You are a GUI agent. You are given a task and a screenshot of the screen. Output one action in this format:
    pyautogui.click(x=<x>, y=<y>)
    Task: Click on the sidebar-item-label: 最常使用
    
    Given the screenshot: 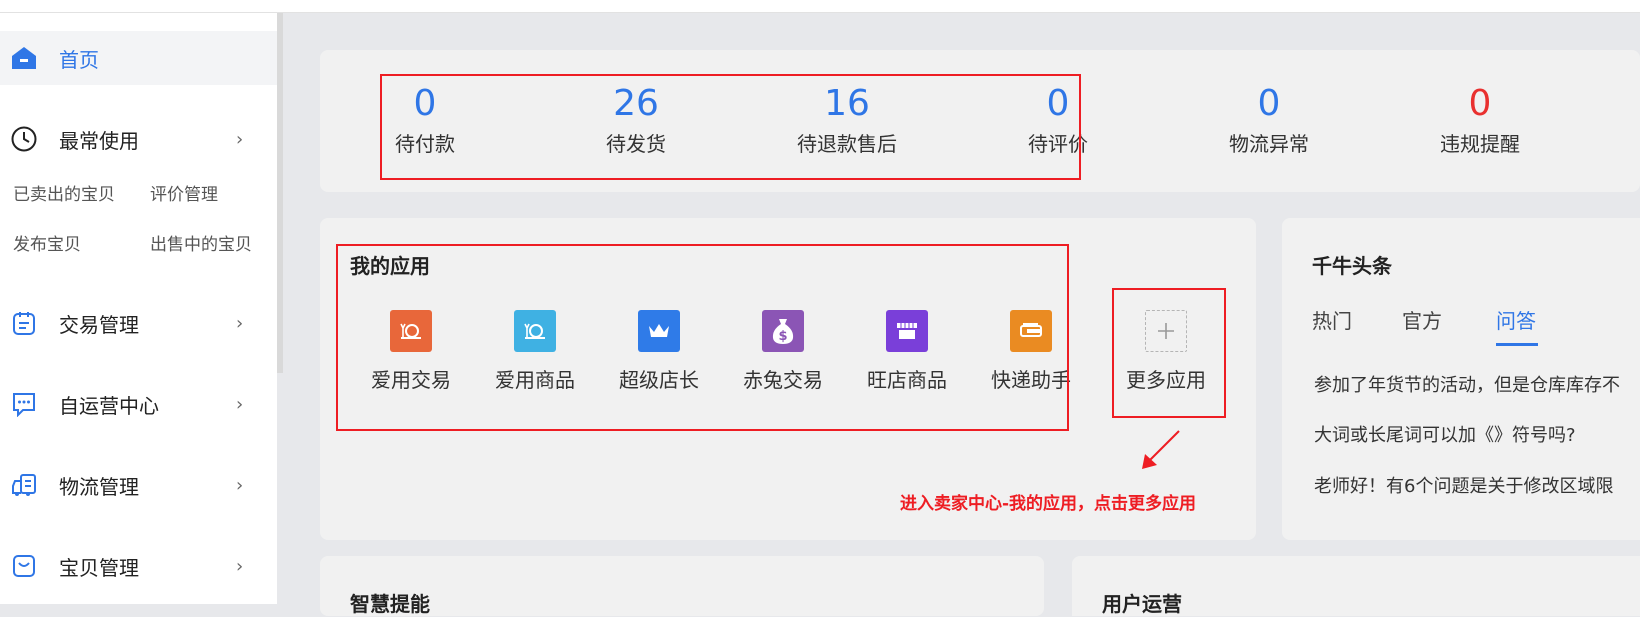 What is the action you would take?
    pyautogui.click(x=99, y=140)
    